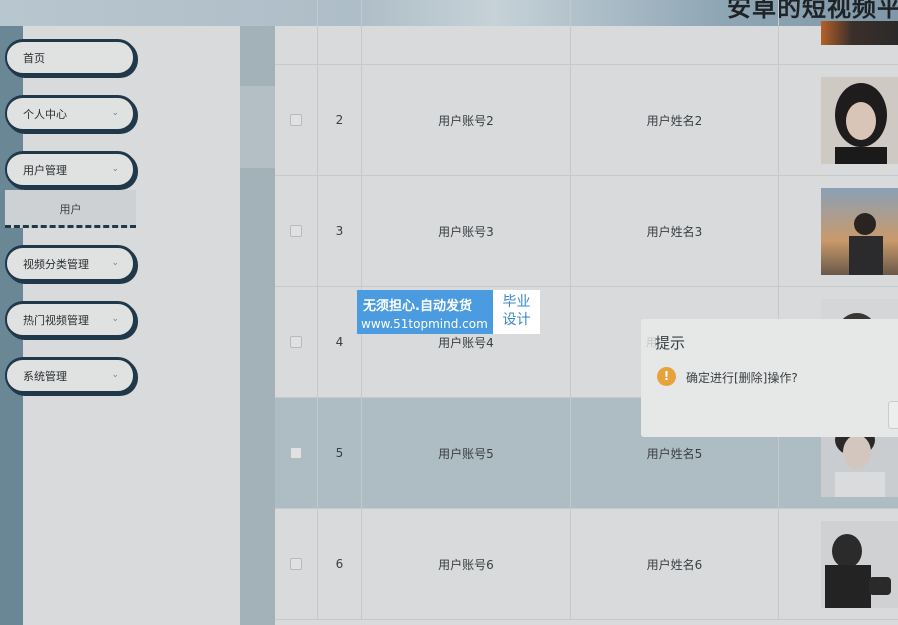 The height and width of the screenshot is (625, 898). I want to click on table-row: 2 用户账号2 用户姓名2, so click(586, 120).